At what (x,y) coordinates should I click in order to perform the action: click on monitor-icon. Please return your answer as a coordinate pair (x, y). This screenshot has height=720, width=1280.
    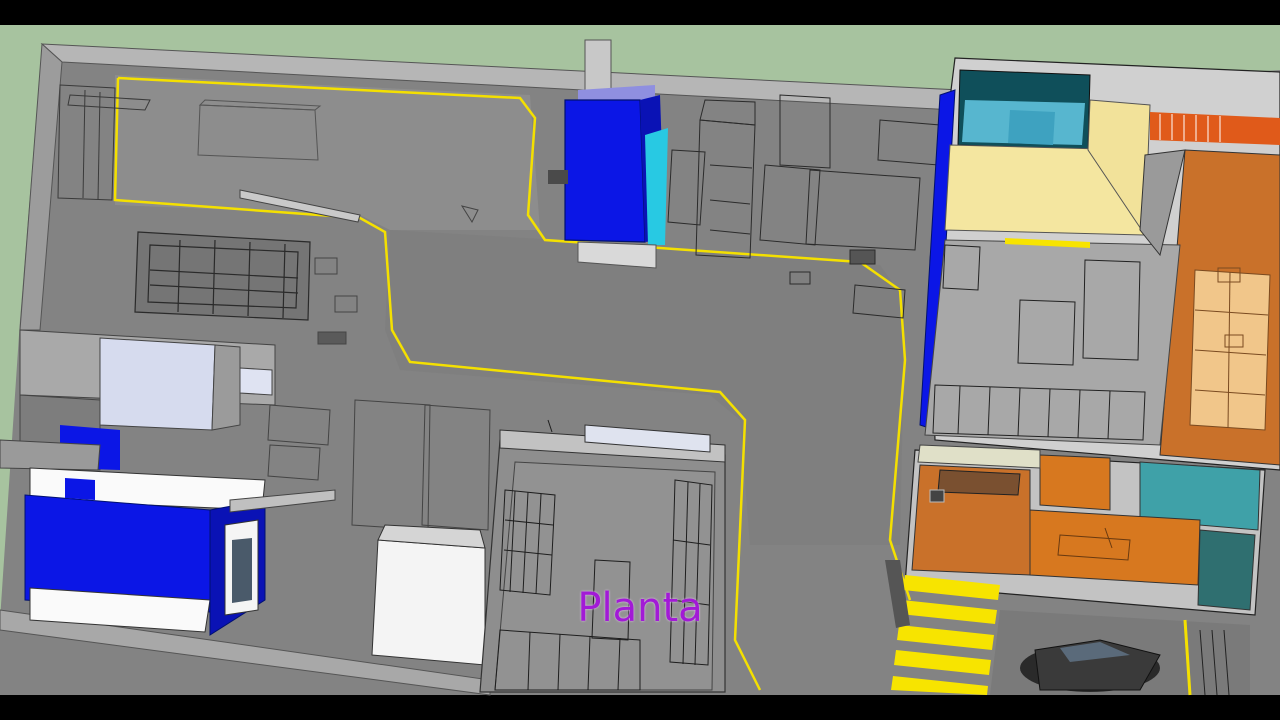
    Looking at the image, I should click on (937, 496).